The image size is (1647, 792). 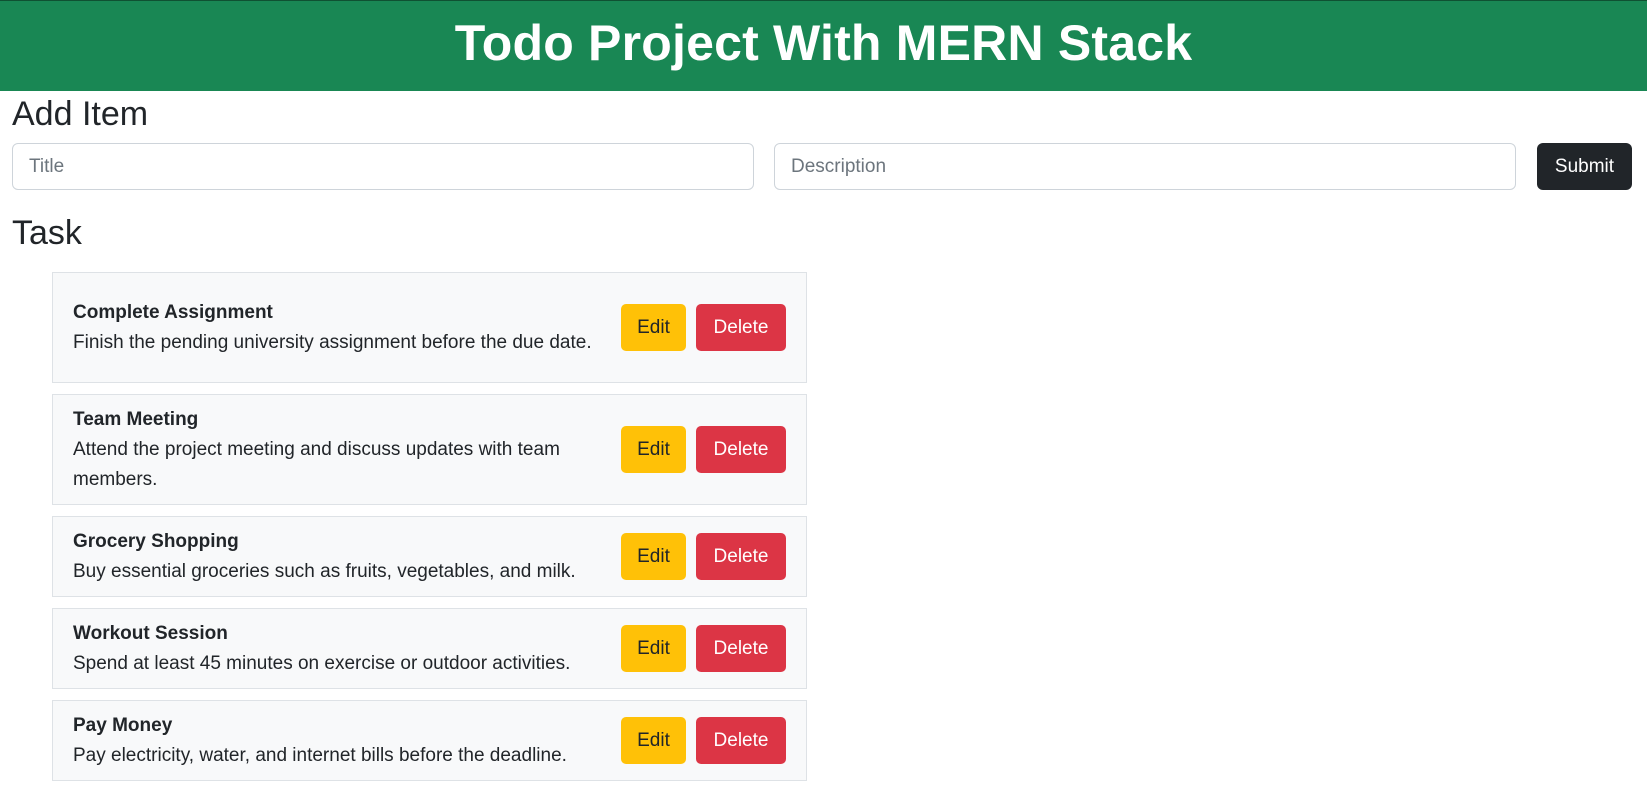 What do you see at coordinates (80, 114) in the screenshot?
I see `add-item-heading: Add Item` at bounding box center [80, 114].